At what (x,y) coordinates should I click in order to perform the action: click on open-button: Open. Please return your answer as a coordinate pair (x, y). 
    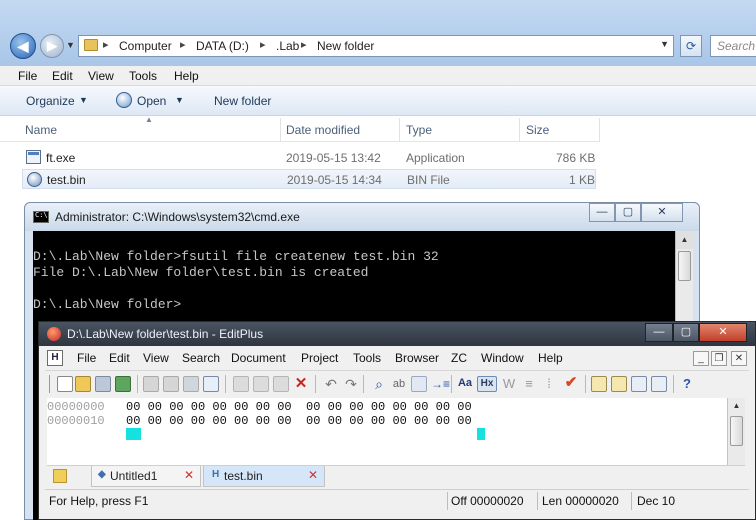
    Looking at the image, I should click on (151, 101).